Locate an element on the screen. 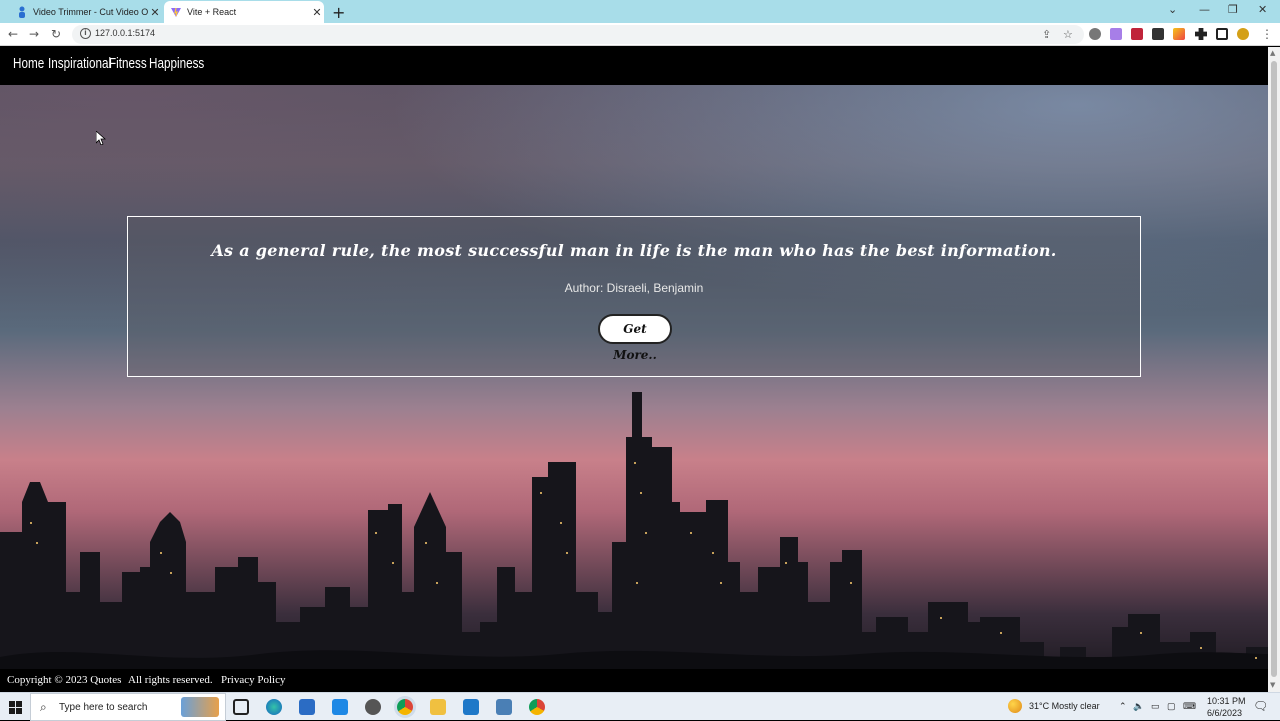 The image size is (1280, 721). app-icon is located at coordinates (373, 707).